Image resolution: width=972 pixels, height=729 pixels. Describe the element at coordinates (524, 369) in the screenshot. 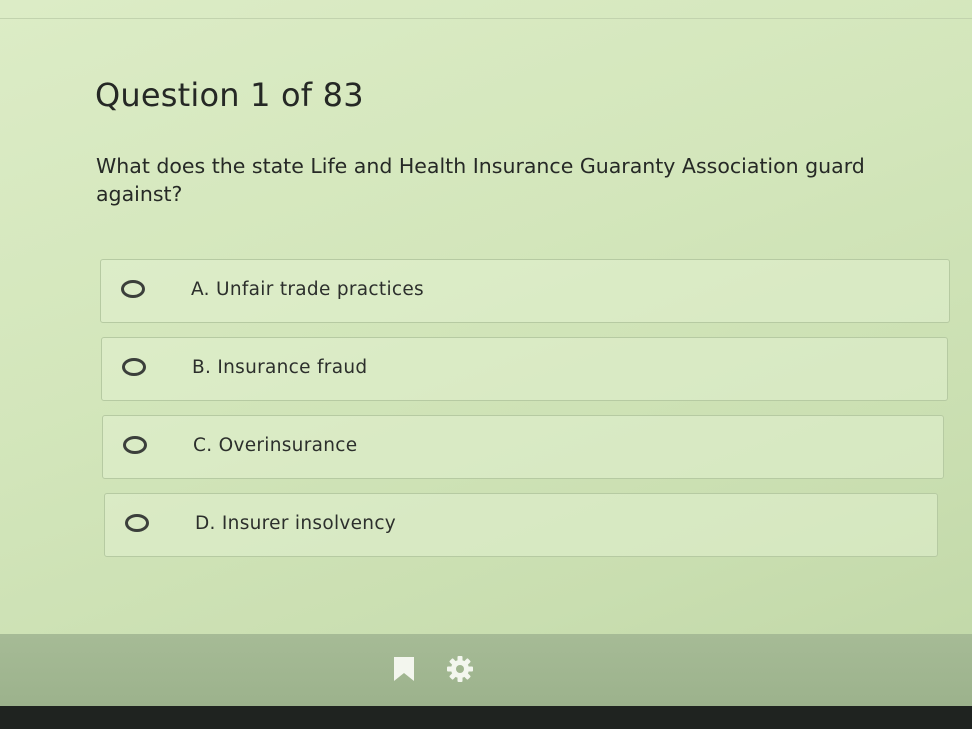

I see `answer-option-b: B. Insurance fraud` at that location.